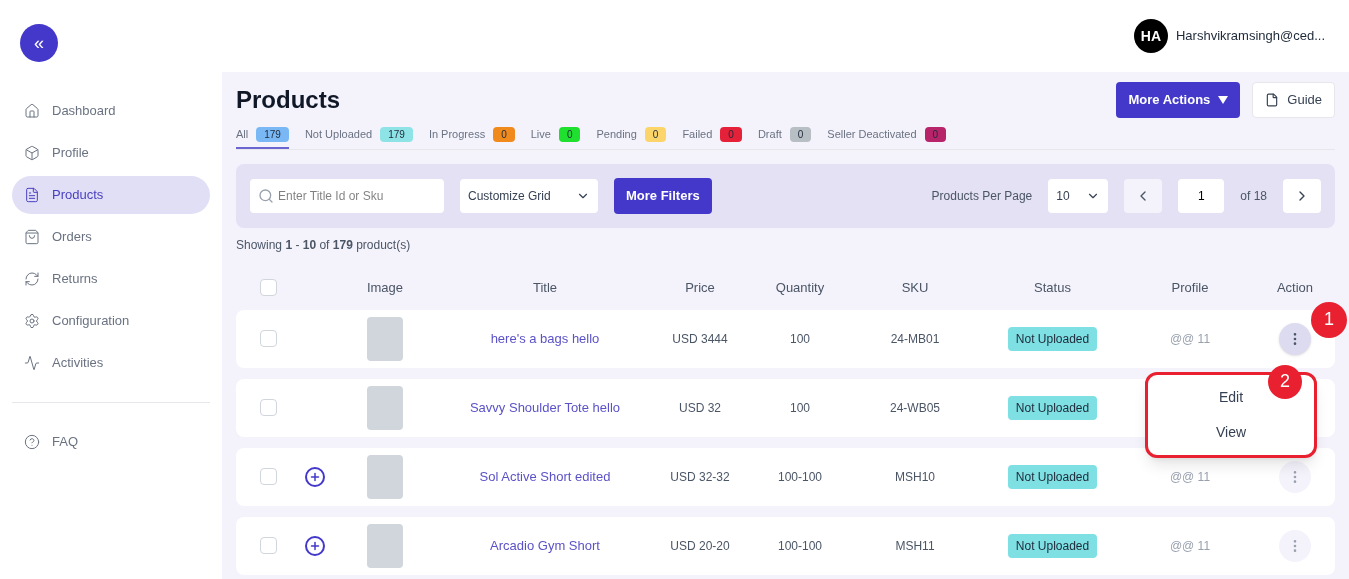 This screenshot has height=579, width=1349. Describe the element at coordinates (39, 43) in the screenshot. I see `collapse-button: «` at that location.